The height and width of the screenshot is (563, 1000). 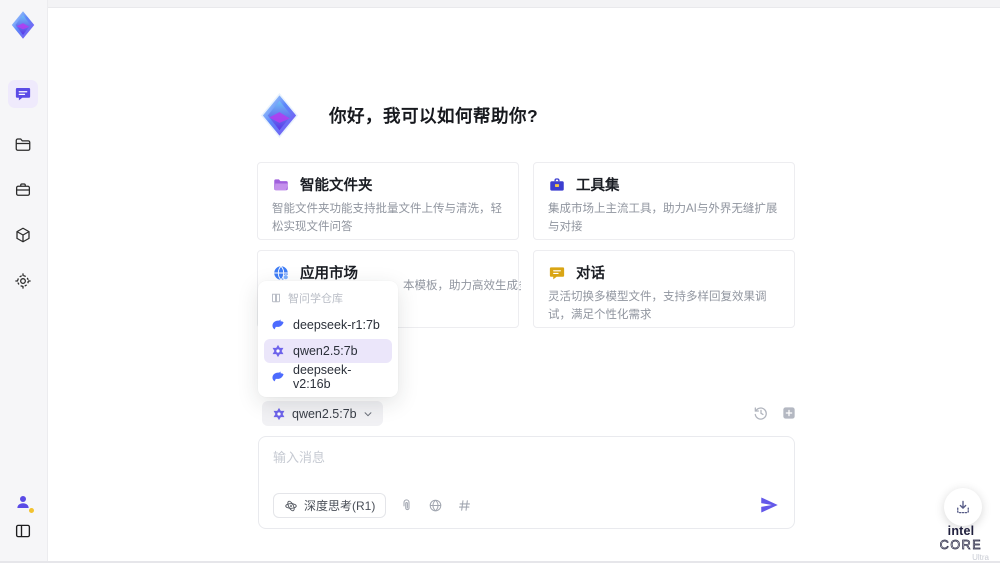 What do you see at coordinates (279, 115) in the screenshot?
I see `greeting-logo-icon` at bounding box center [279, 115].